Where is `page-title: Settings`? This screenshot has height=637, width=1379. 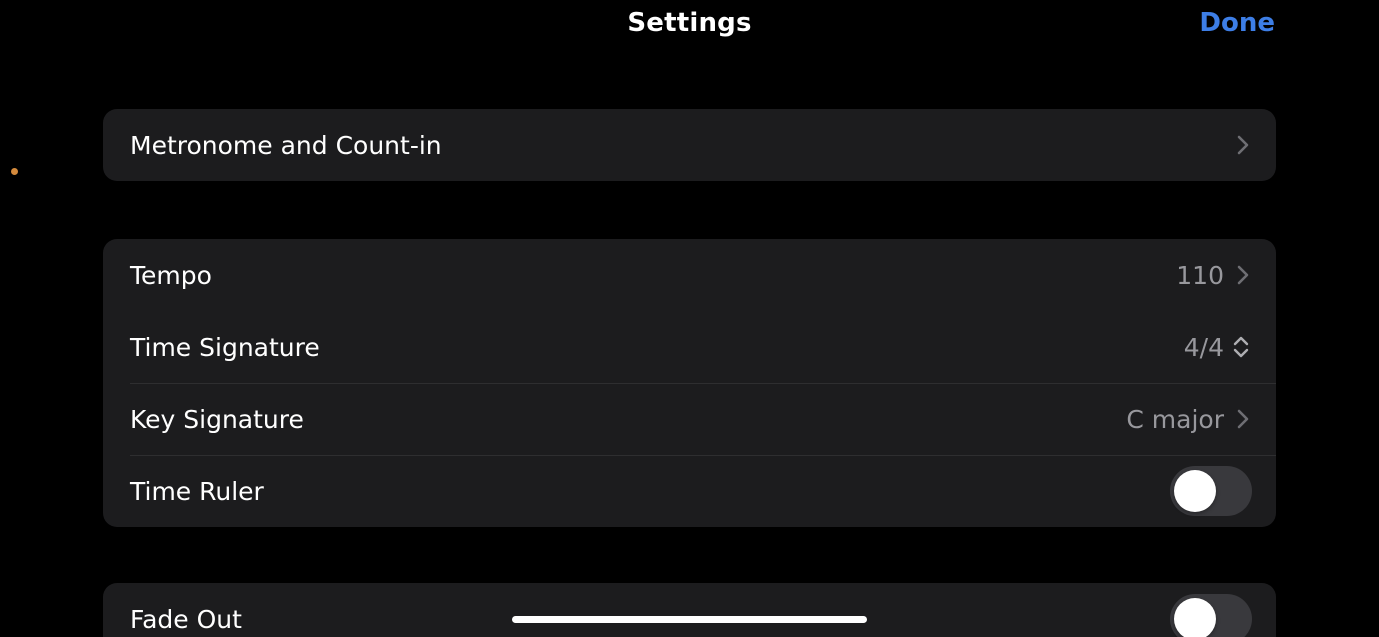
page-title: Settings is located at coordinates (689, 23).